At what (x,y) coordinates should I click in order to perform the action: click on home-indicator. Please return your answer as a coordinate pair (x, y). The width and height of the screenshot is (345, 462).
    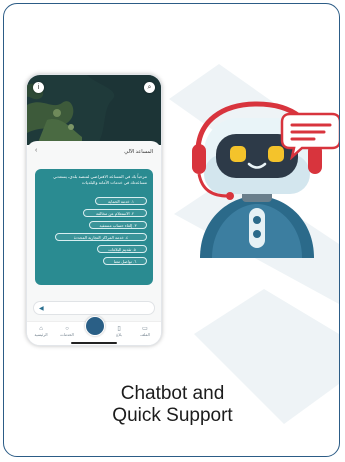
    Looking at the image, I should click on (94, 343).